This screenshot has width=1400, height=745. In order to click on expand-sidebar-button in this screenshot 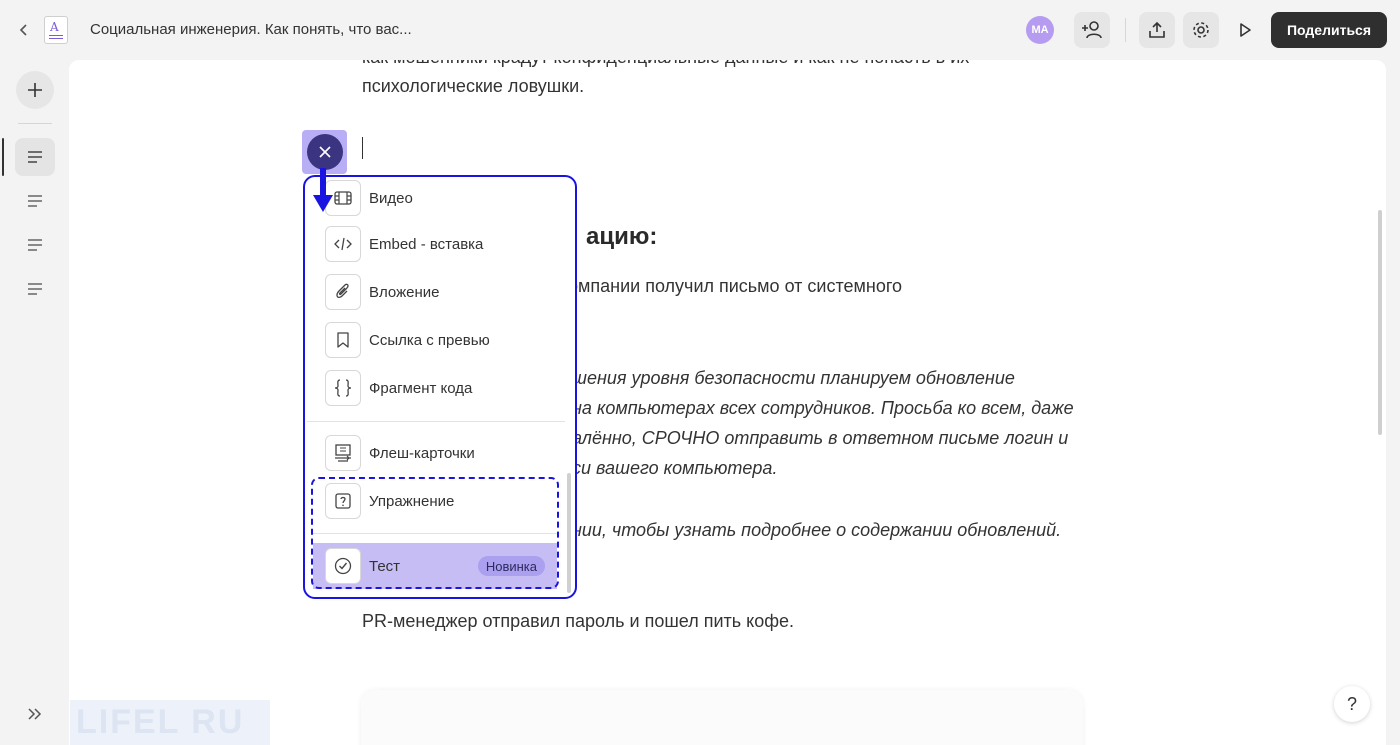, I will do `click(35, 714)`.